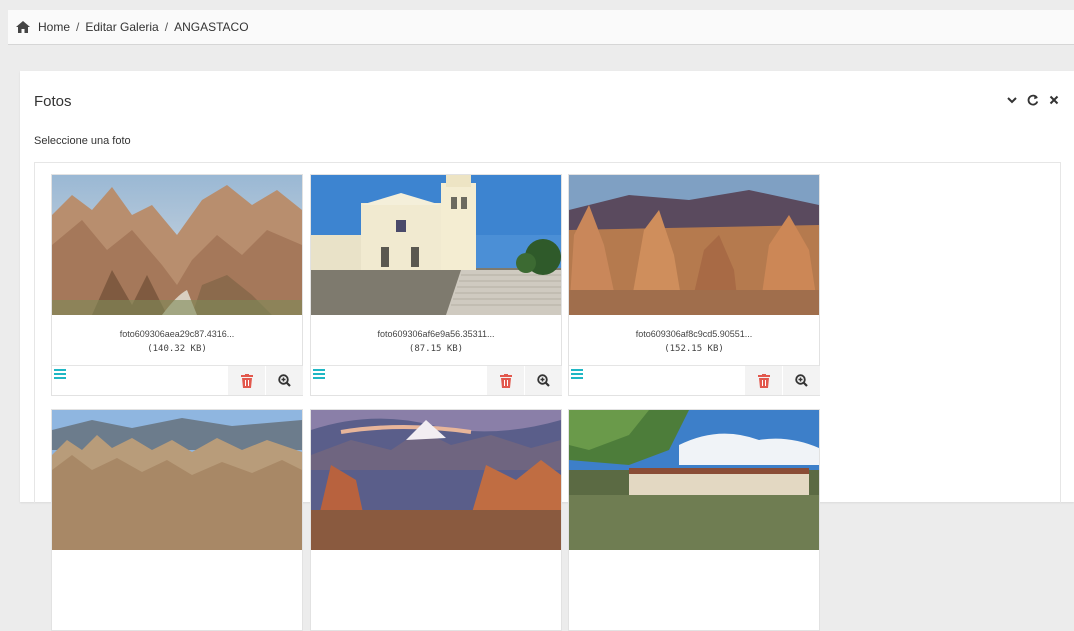 This screenshot has width=1074, height=631. I want to click on photo-card: foto609306af6e9a56.35311... (87.15 KB), so click(436, 285).